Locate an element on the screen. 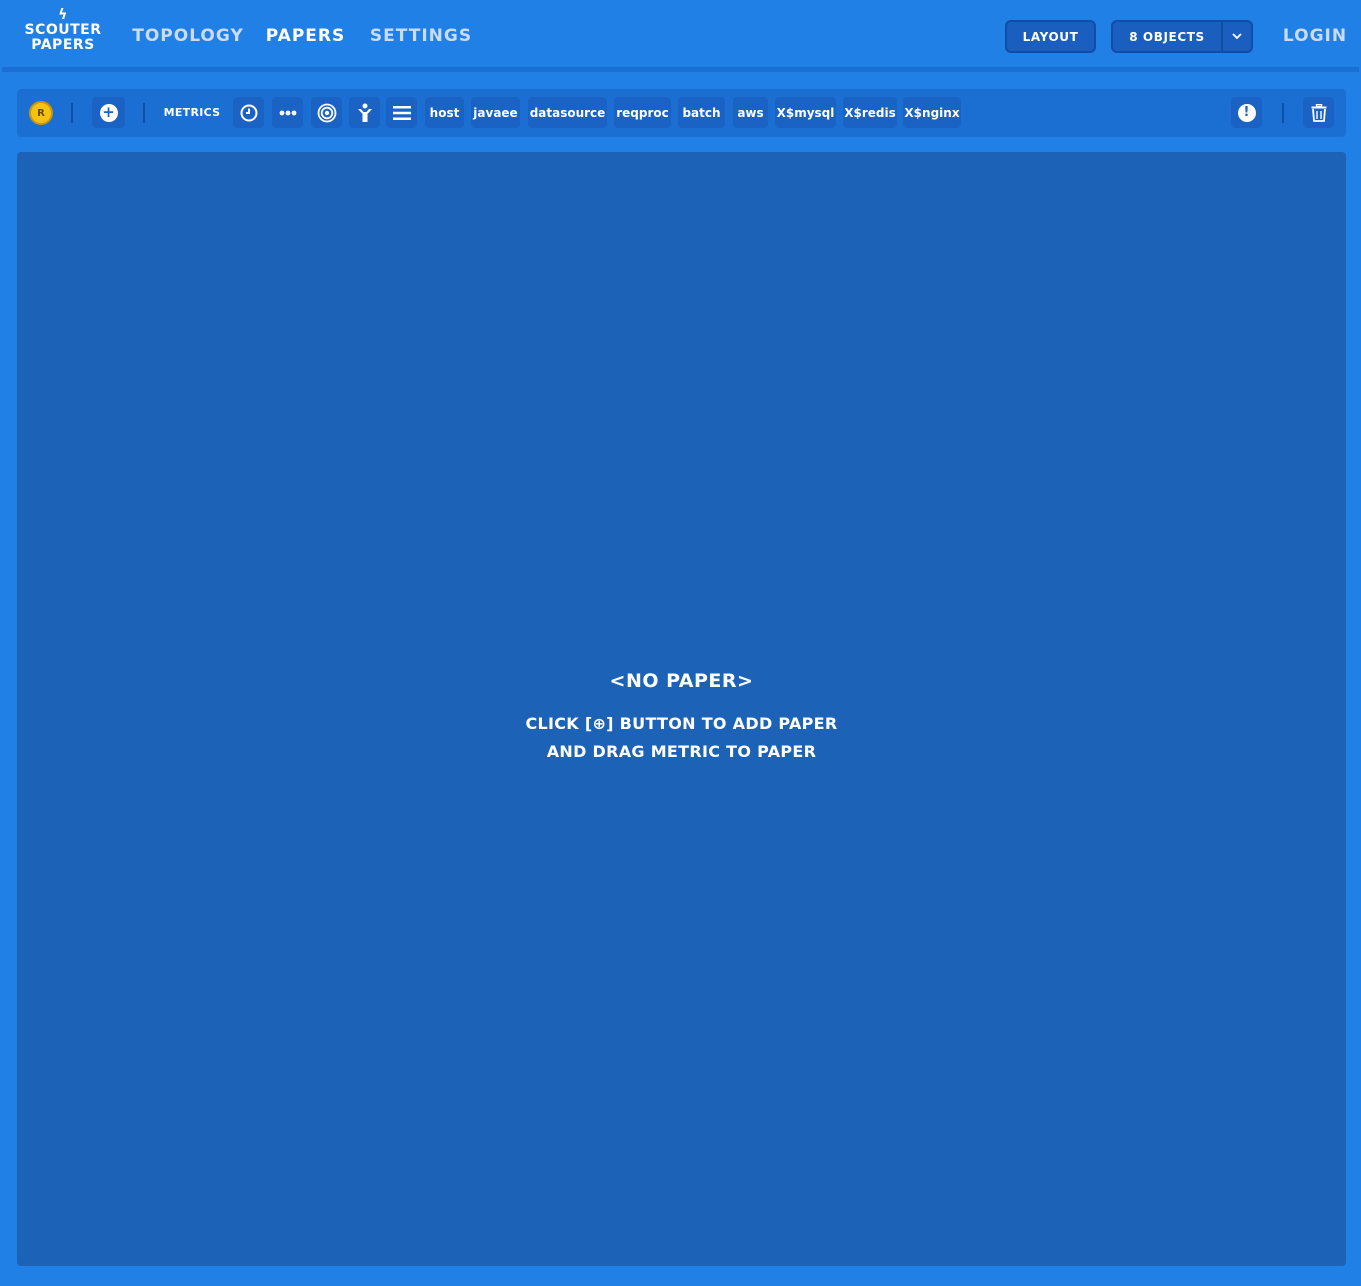  tab-settings-label: SETTINGS is located at coordinates (421, 36).